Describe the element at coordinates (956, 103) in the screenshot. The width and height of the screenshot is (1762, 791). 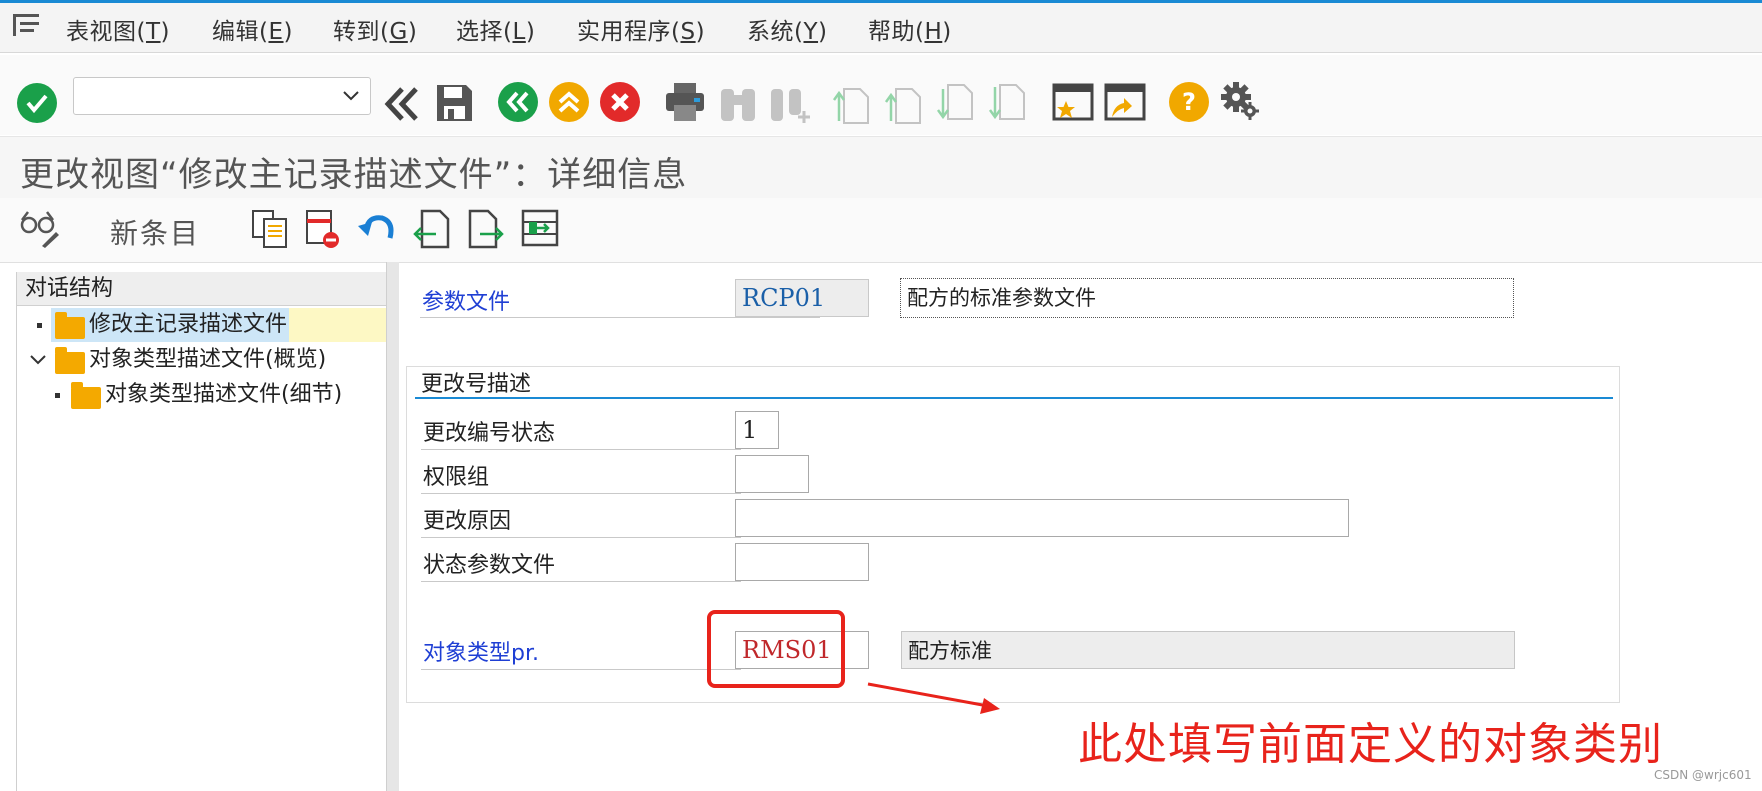
I see `next-page-icon` at that location.